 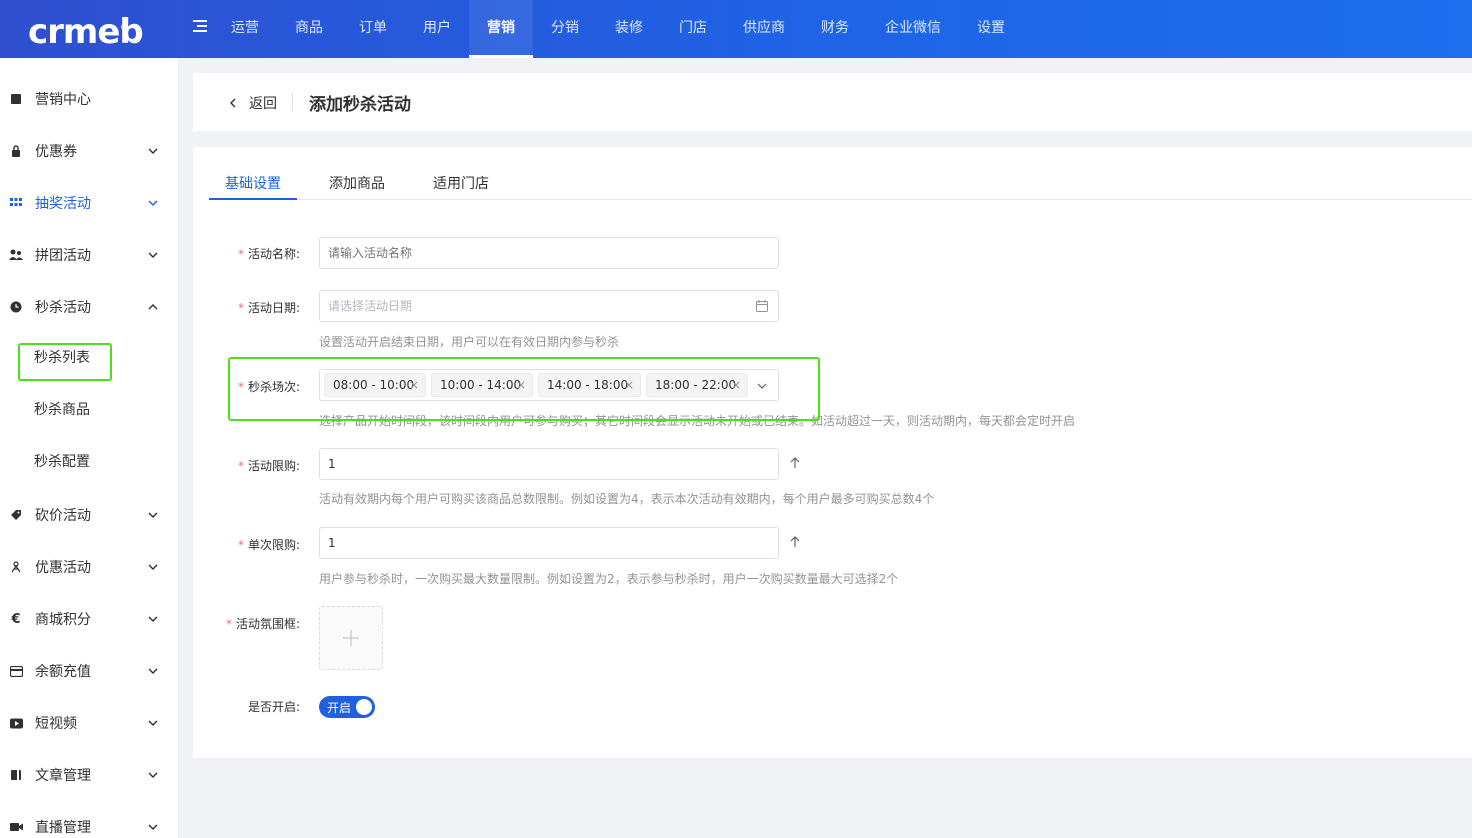 I want to click on top-nav-item: 商品, so click(x=309, y=29).